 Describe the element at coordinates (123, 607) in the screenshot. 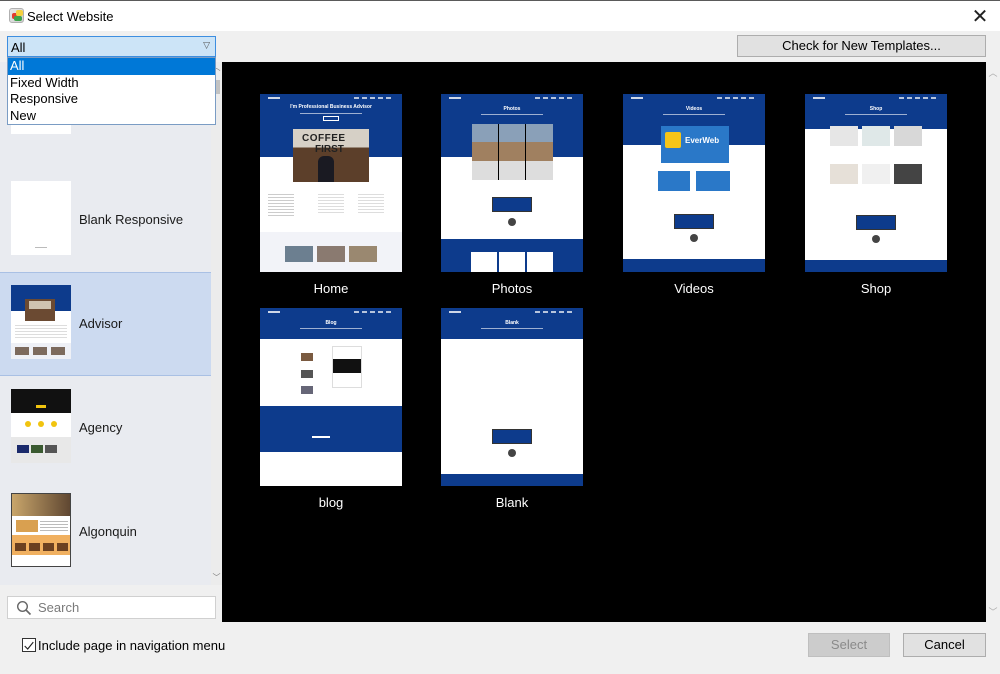

I see `search-input` at that location.